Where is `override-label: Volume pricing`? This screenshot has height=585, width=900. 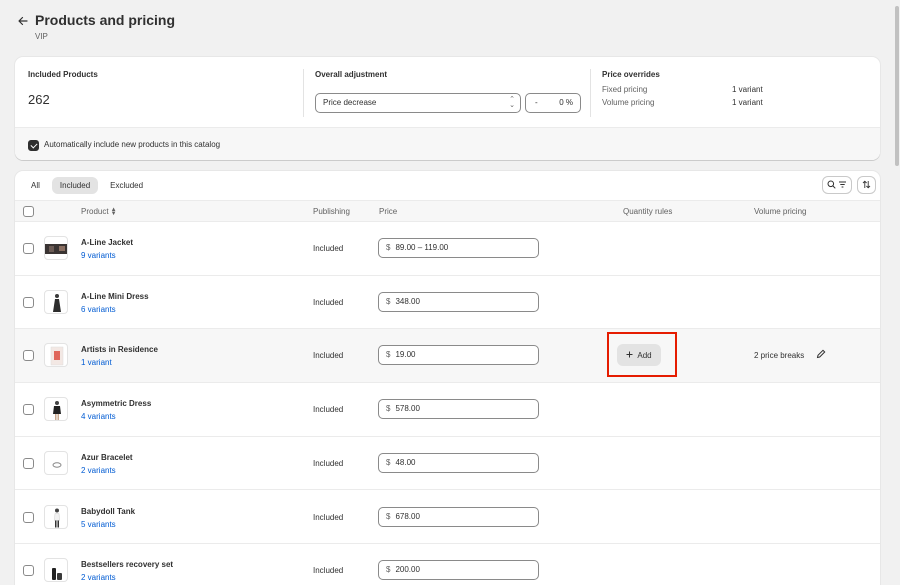 override-label: Volume pricing is located at coordinates (628, 102).